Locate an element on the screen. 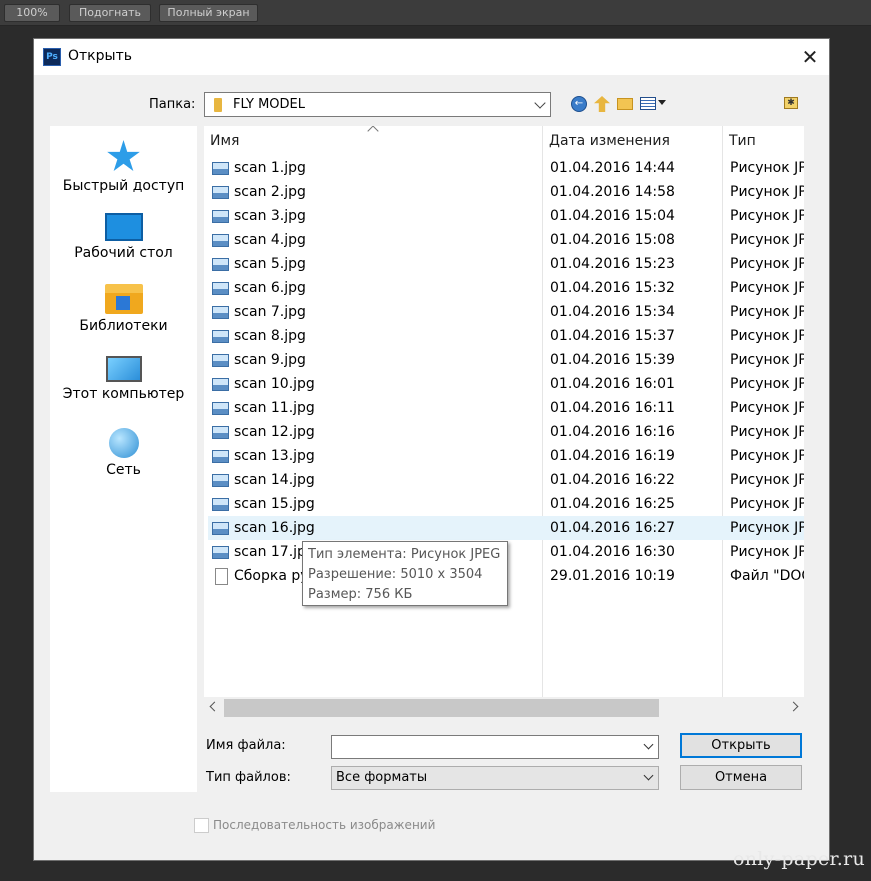 The height and width of the screenshot is (881, 871). full-screen-button: Полный экран is located at coordinates (208, 13).